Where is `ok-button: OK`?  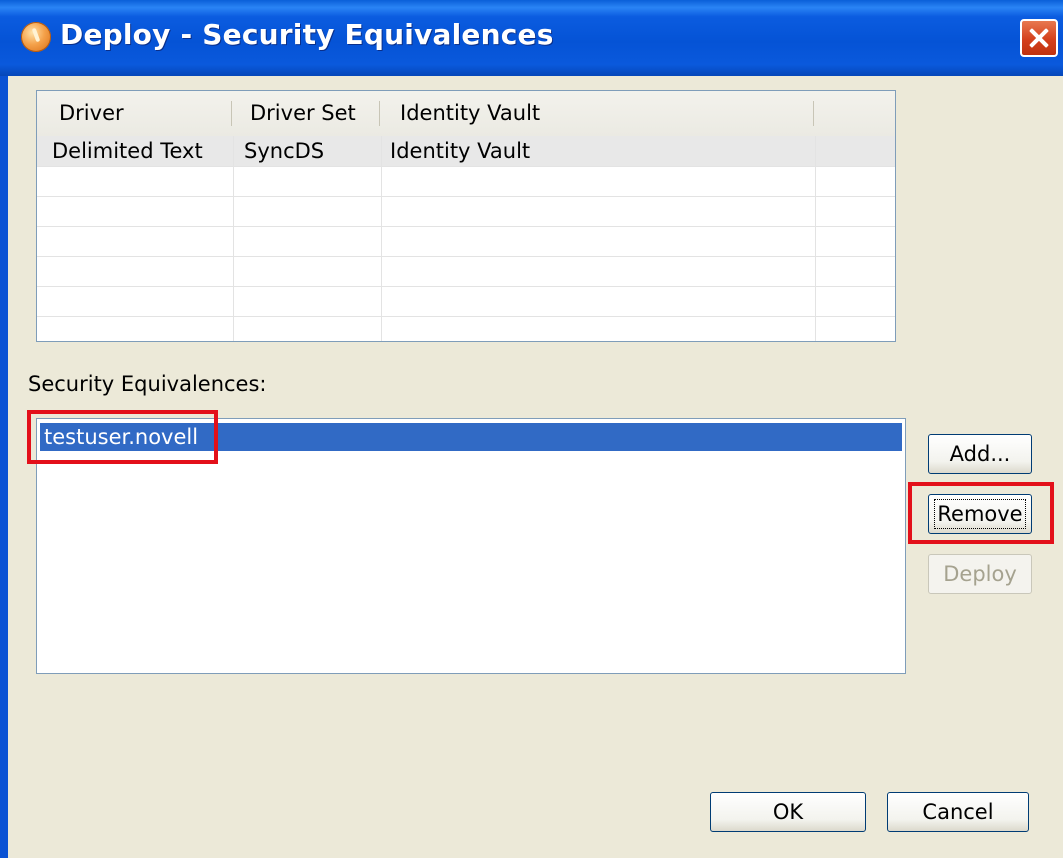
ok-button: OK is located at coordinates (788, 812).